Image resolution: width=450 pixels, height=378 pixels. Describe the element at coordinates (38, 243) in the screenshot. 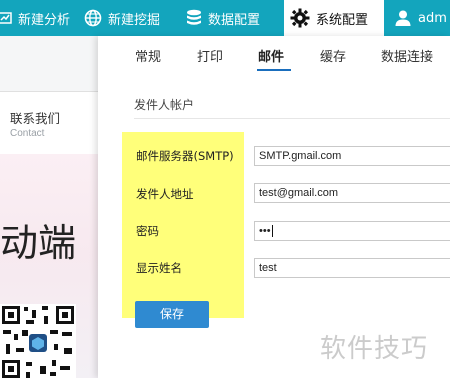

I see `hero-heading: 动端` at that location.